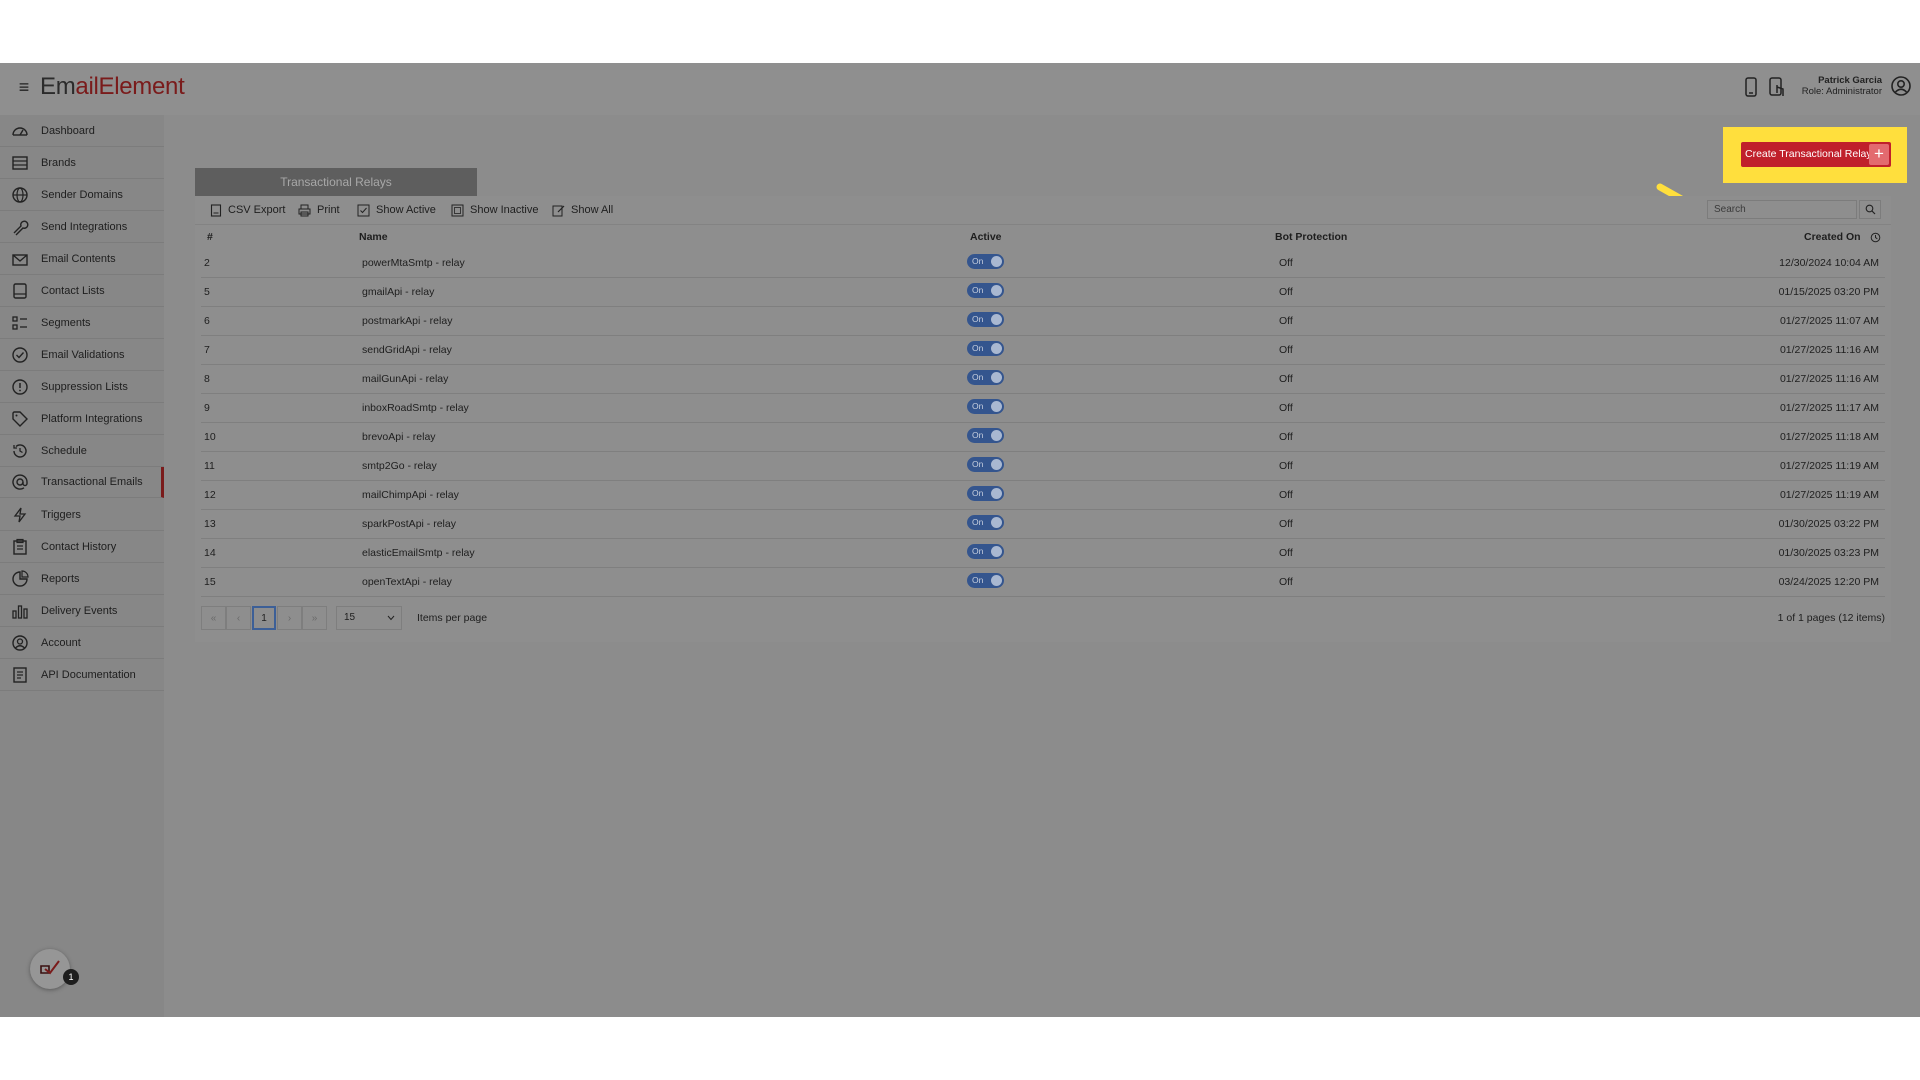 The image size is (1920, 1080). I want to click on notifications-button, so click(50, 969).